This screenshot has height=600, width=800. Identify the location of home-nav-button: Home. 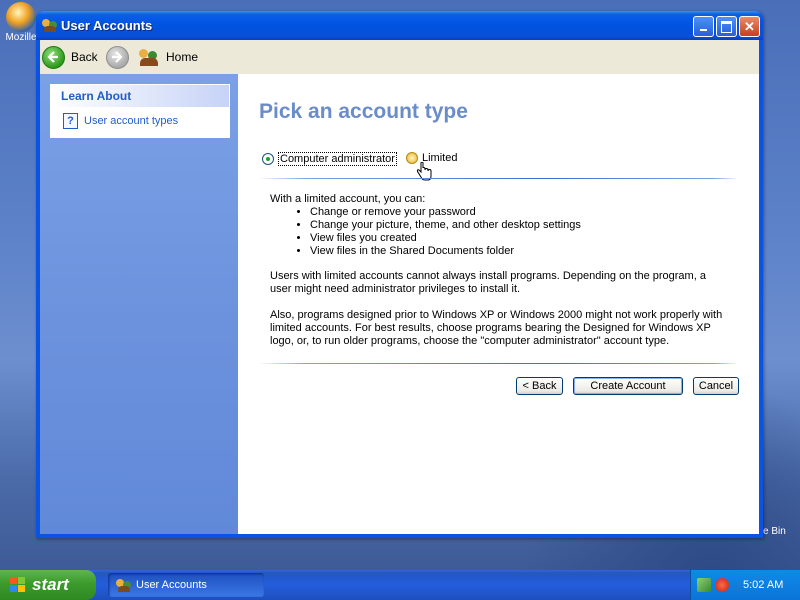
(168, 57).